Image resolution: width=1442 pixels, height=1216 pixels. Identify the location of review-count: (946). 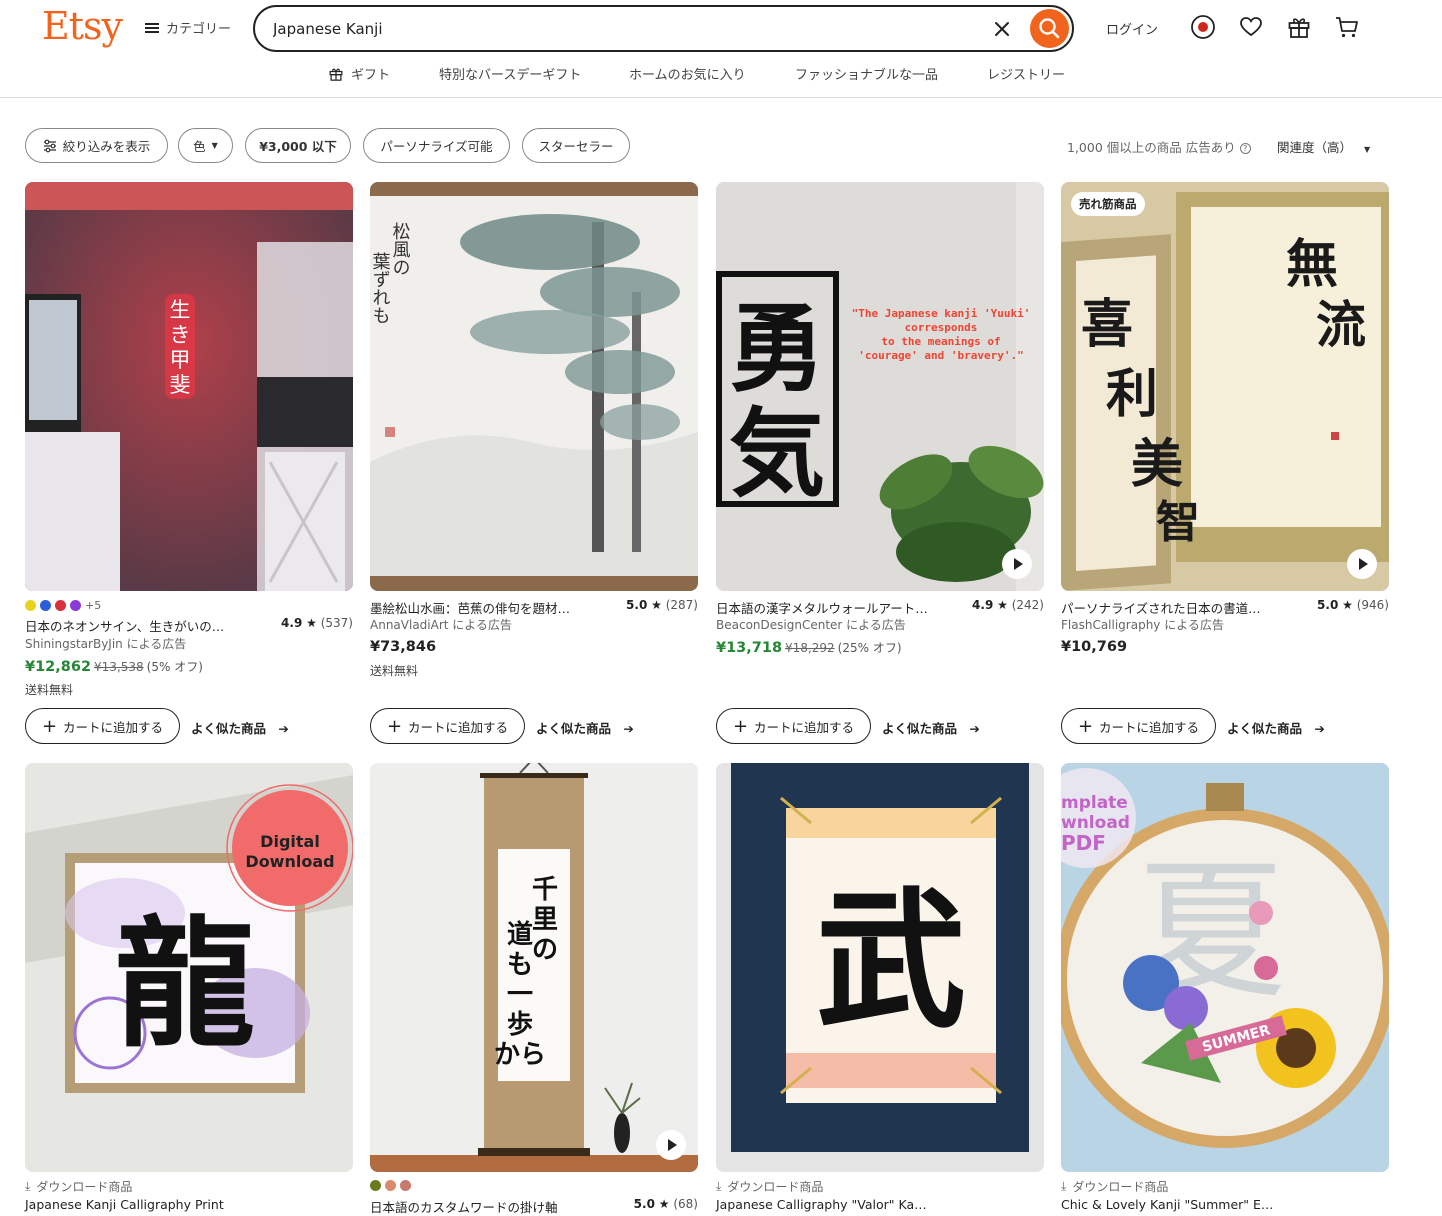
(1372, 605).